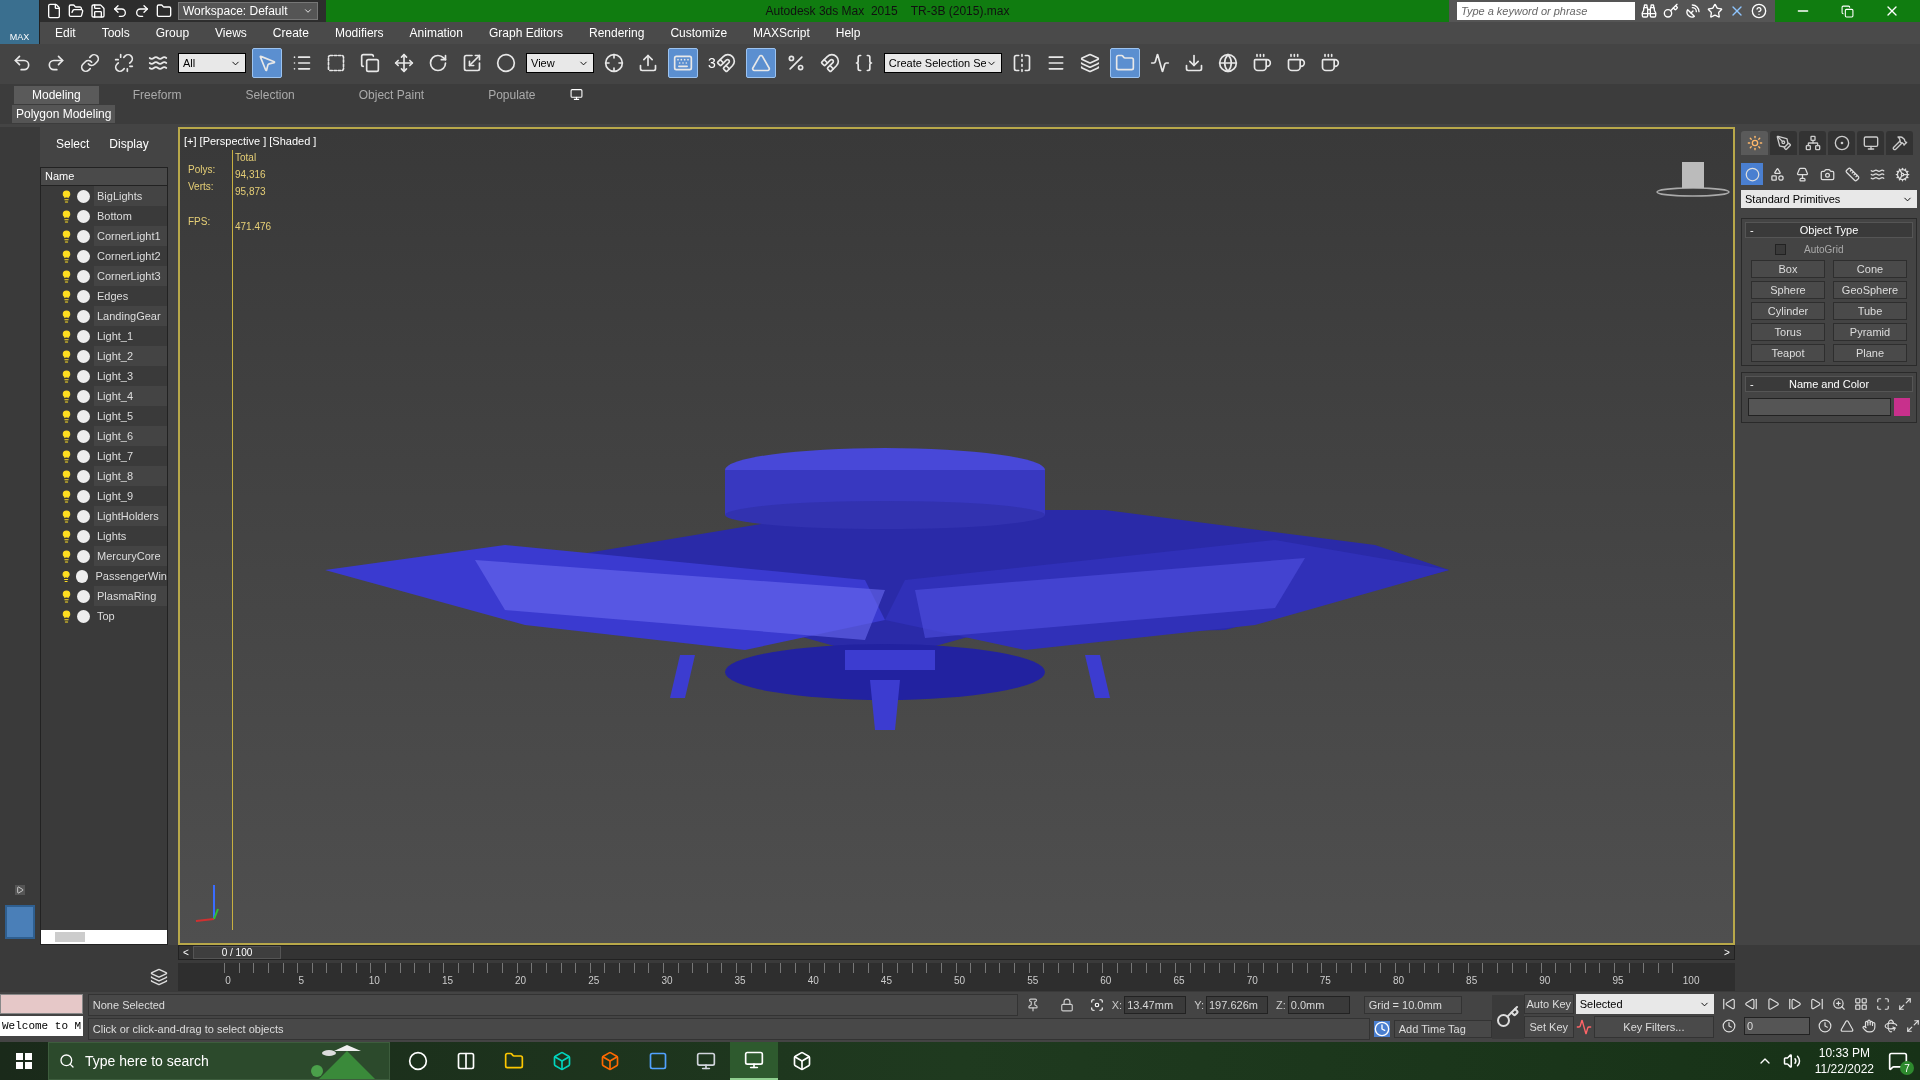  I want to click on track-bar: 0 5 10 15 20 25 30 35 40 45 50 55 60 65 70 75 80 85 90 95 100, so click(956, 977).